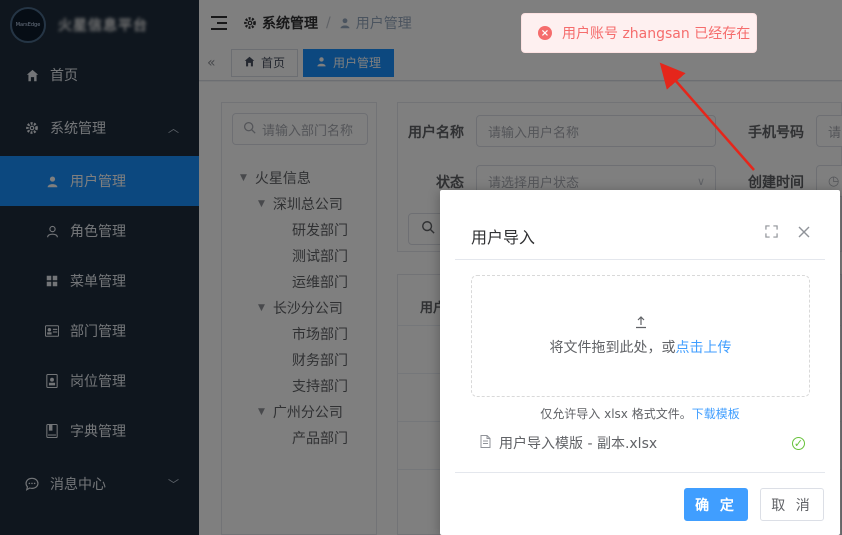  I want to click on upload-hint-text: 将文件拖到此处，或, so click(612, 348).